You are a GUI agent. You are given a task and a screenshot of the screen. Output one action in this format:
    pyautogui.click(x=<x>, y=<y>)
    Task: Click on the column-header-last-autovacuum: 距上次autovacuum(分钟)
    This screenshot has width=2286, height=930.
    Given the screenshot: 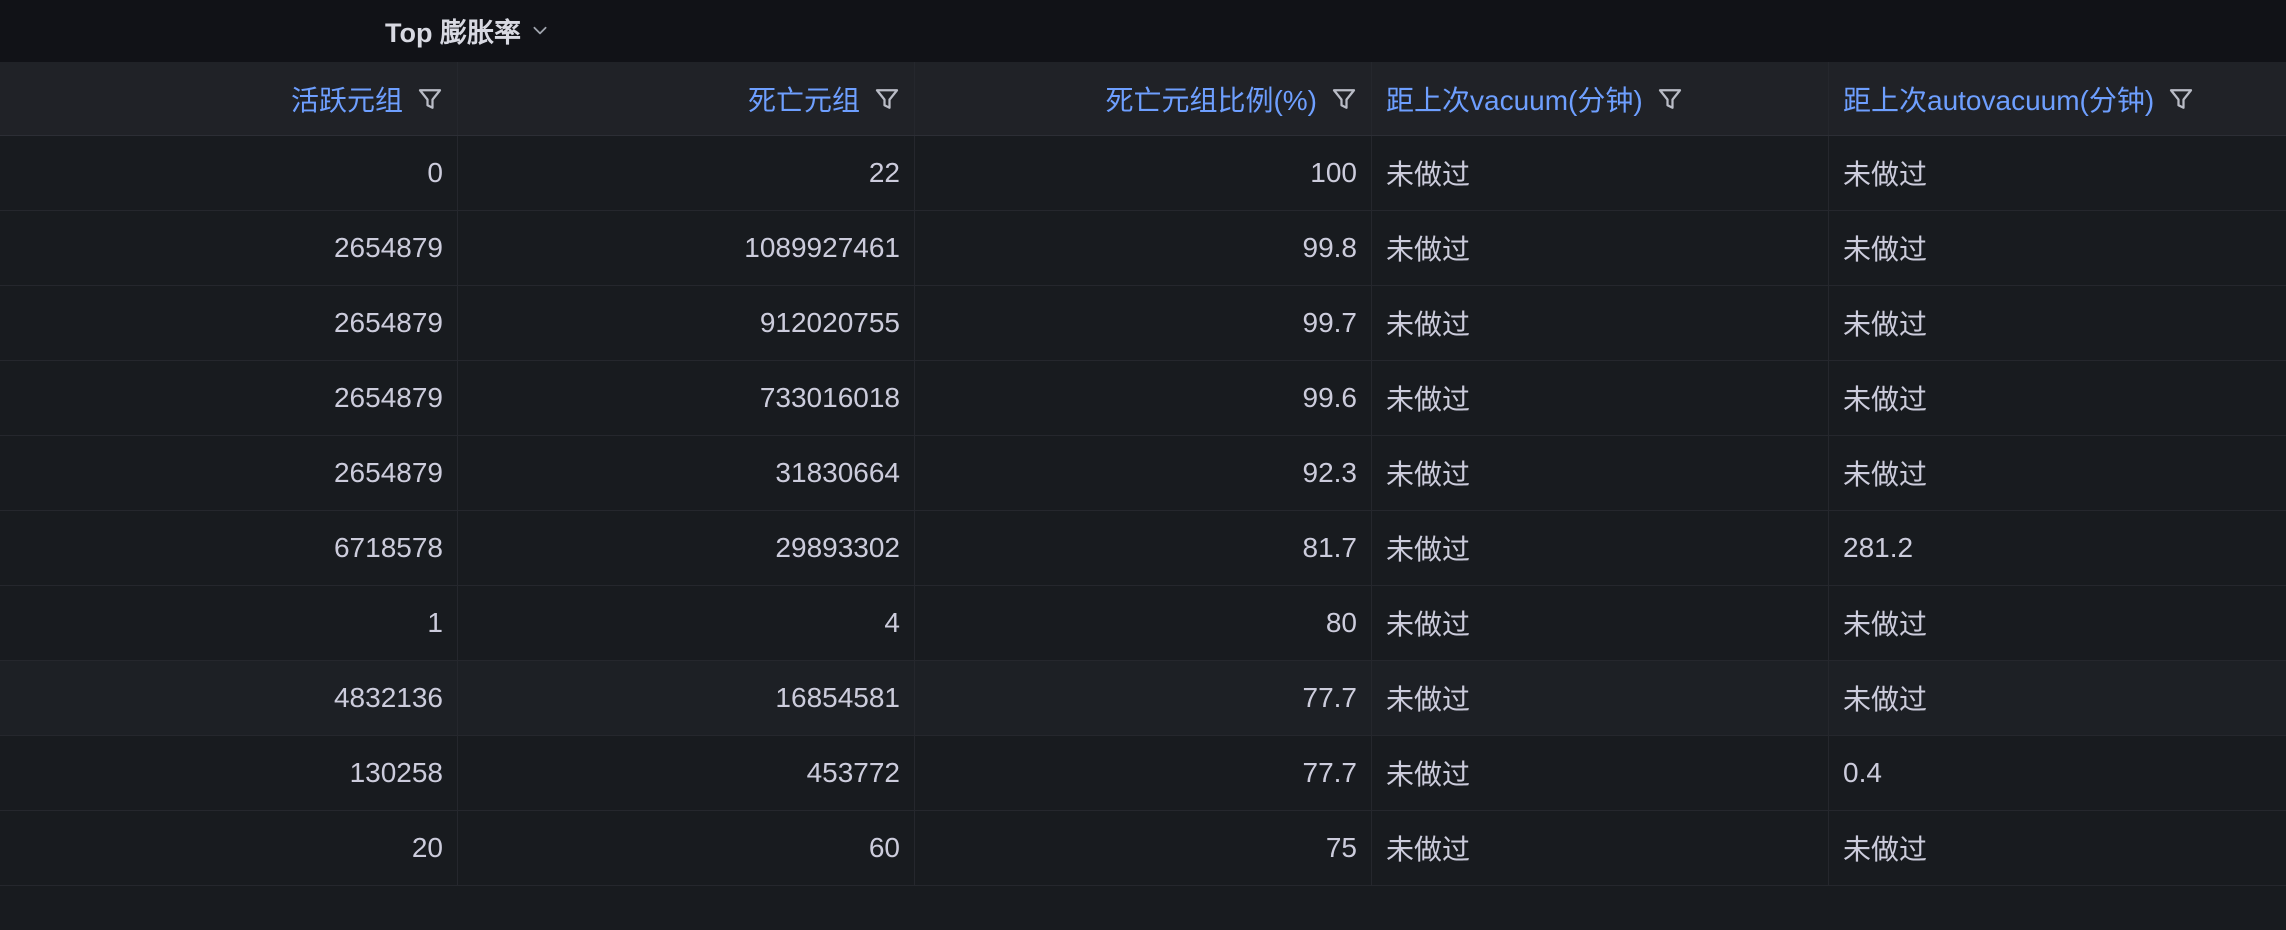 What is the action you would take?
    pyautogui.click(x=2057, y=98)
    